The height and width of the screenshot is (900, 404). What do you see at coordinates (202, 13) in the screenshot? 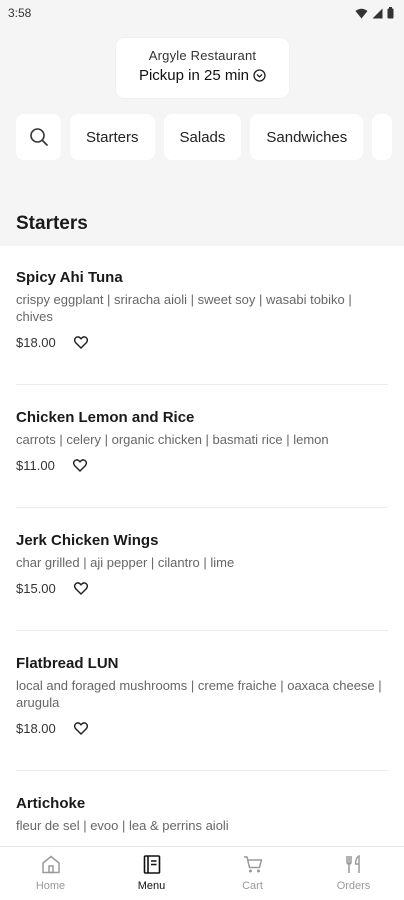
I see `status-bar: 3:58` at bounding box center [202, 13].